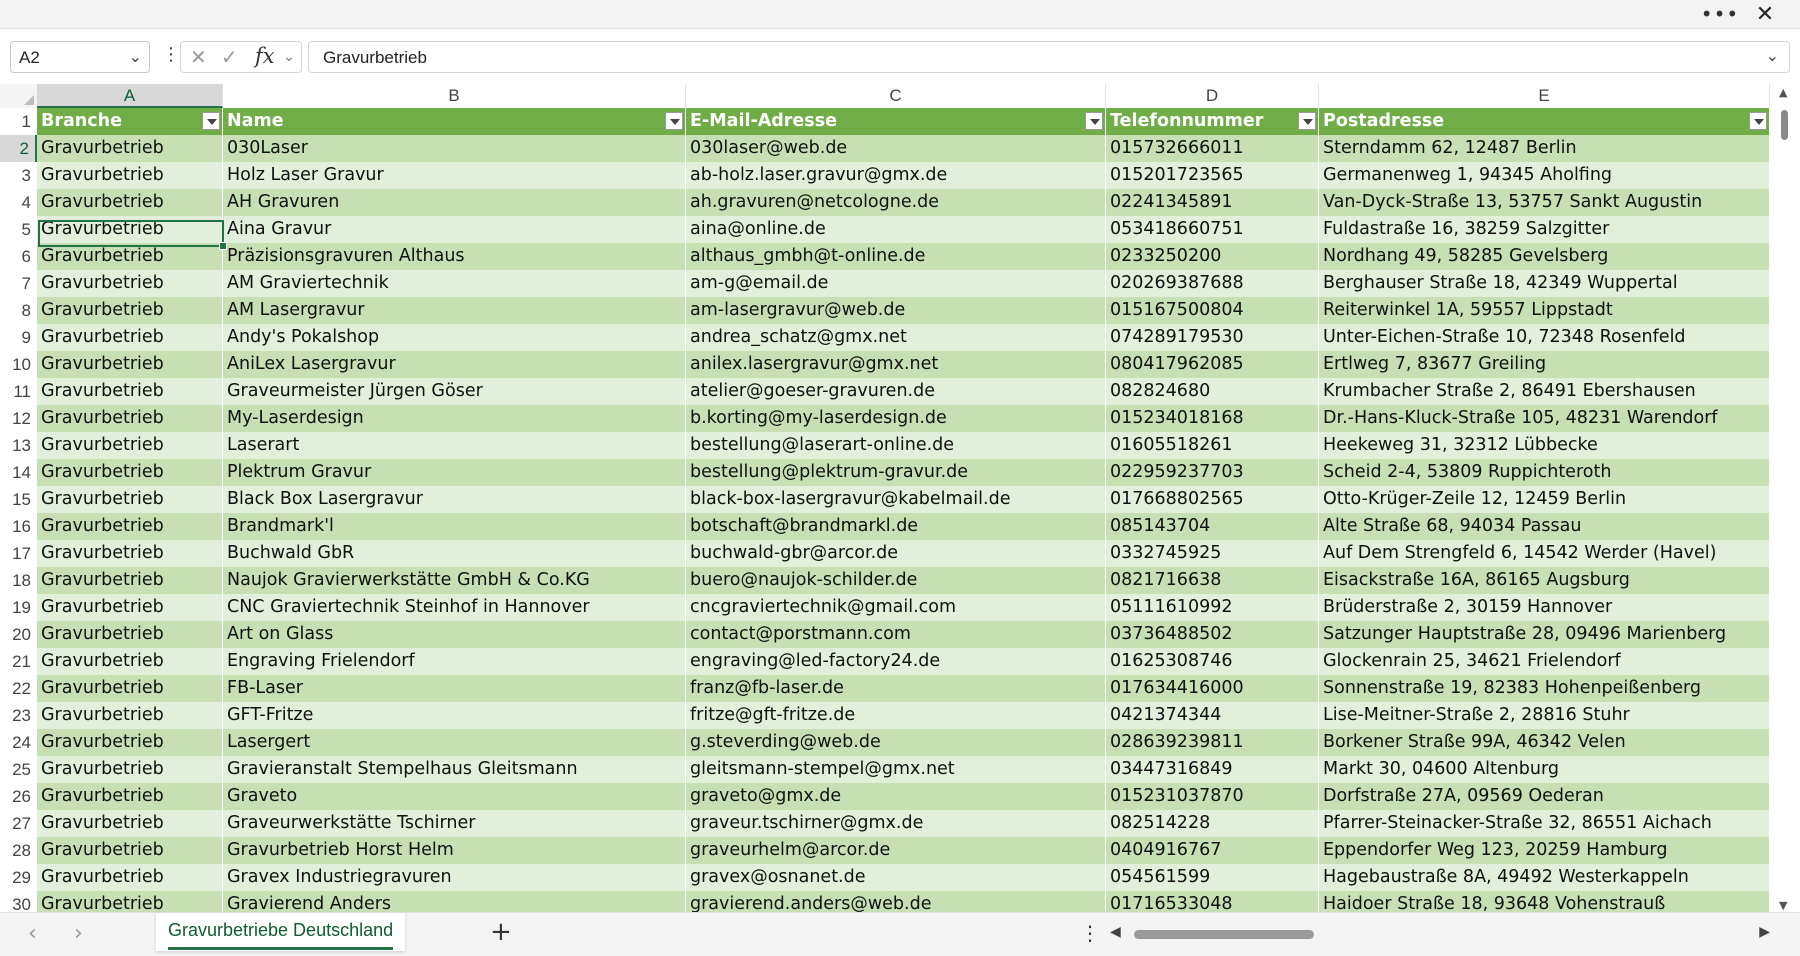 The image size is (1800, 956). Describe the element at coordinates (1212, 337) in the screenshot. I see `table-cell: 074289179530` at that location.